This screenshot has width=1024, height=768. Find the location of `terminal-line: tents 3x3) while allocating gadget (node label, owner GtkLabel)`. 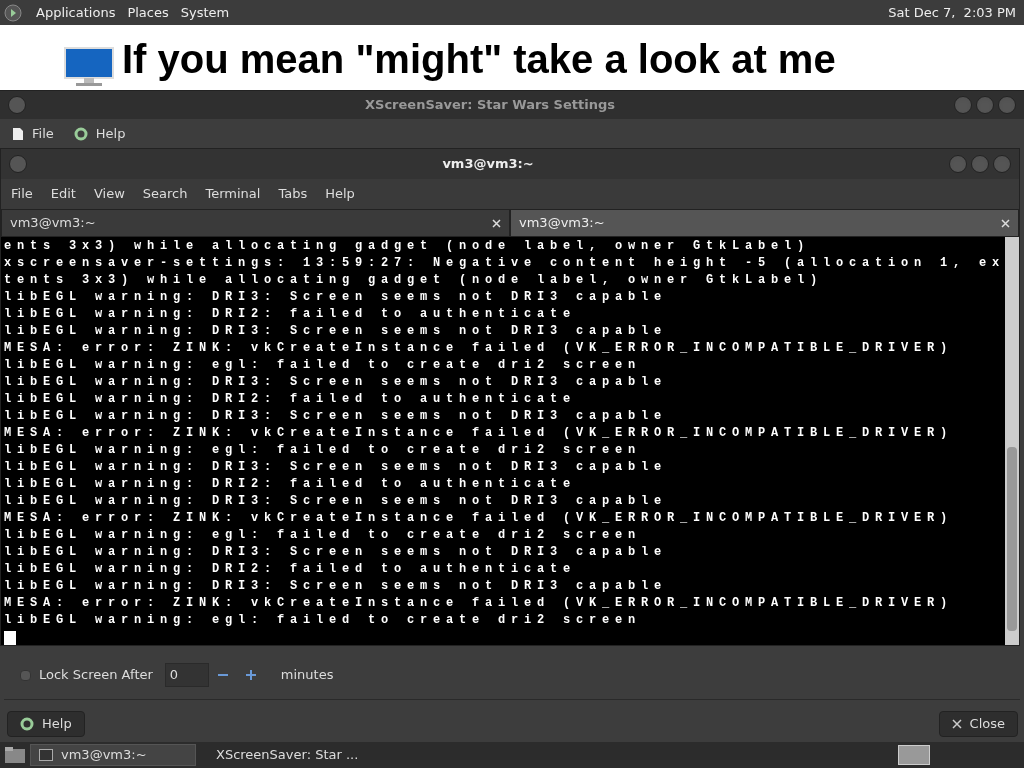

terminal-line: tents 3x3) while allocating gadget (node label, owner GtkLabel) is located at coordinates (414, 280).